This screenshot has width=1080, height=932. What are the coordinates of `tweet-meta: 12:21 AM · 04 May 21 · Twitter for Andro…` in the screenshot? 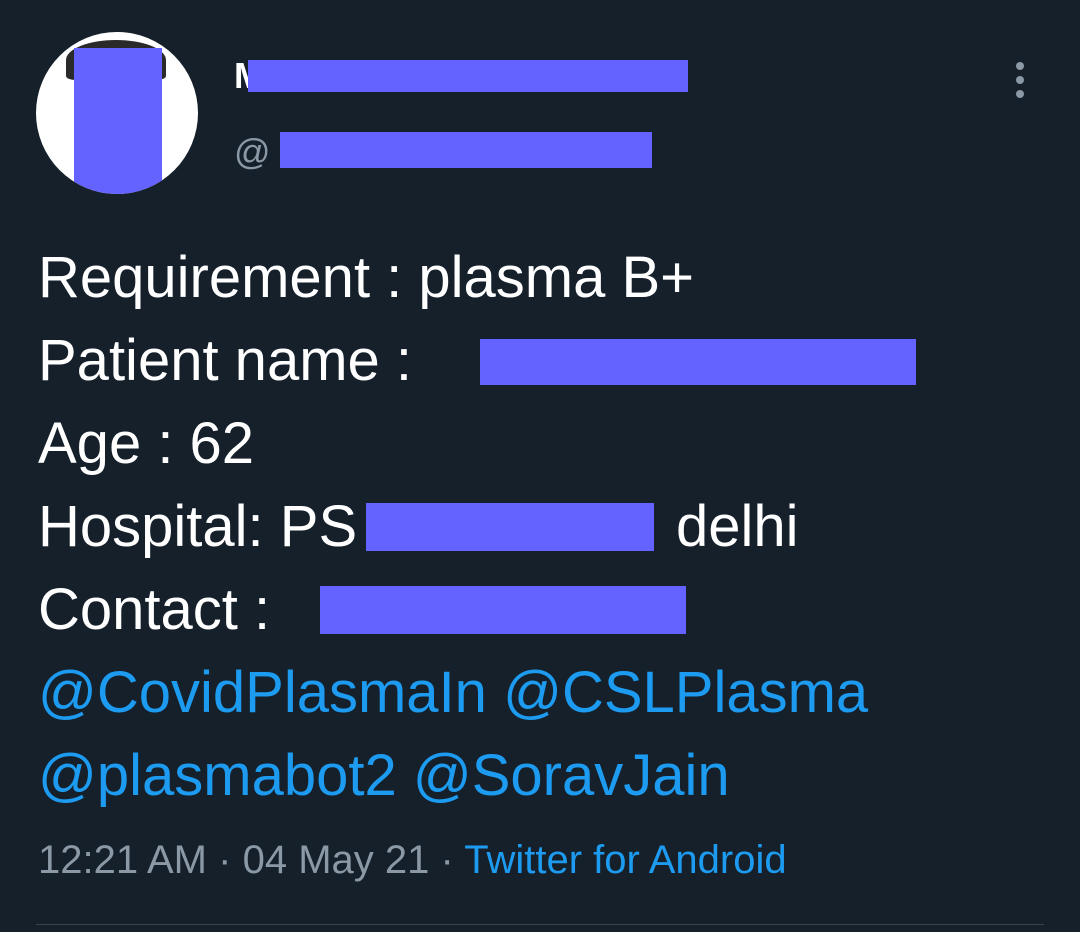 It's located at (412, 860).